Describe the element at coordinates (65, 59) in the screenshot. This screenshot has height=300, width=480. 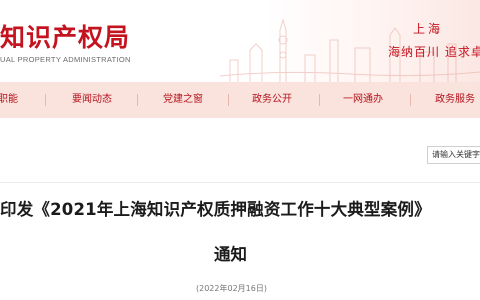
I see `site-subtitle: UAL PROPERTY ADMINISTRATION` at that location.